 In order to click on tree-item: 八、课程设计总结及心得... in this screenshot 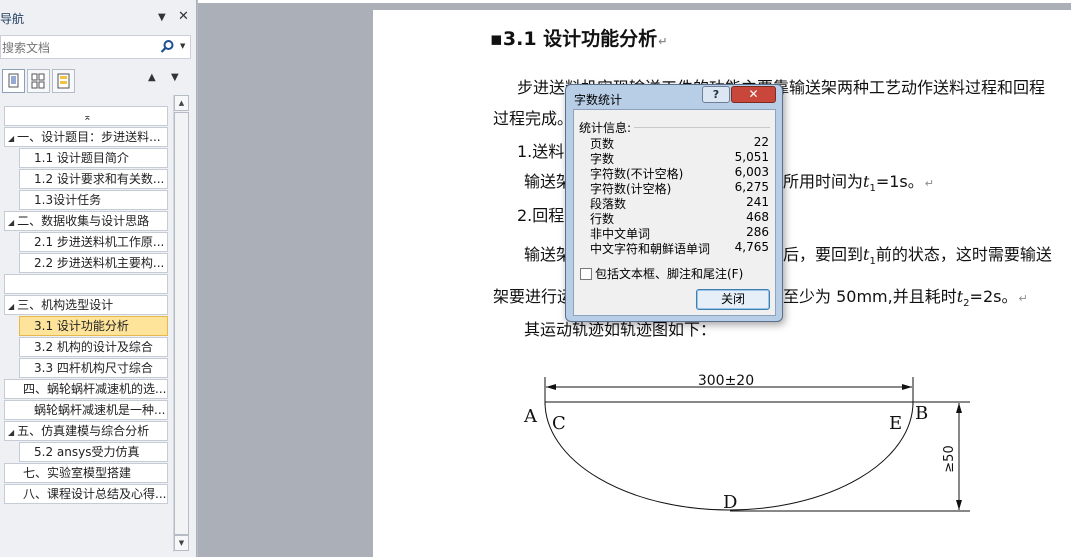, I will do `click(86, 494)`.